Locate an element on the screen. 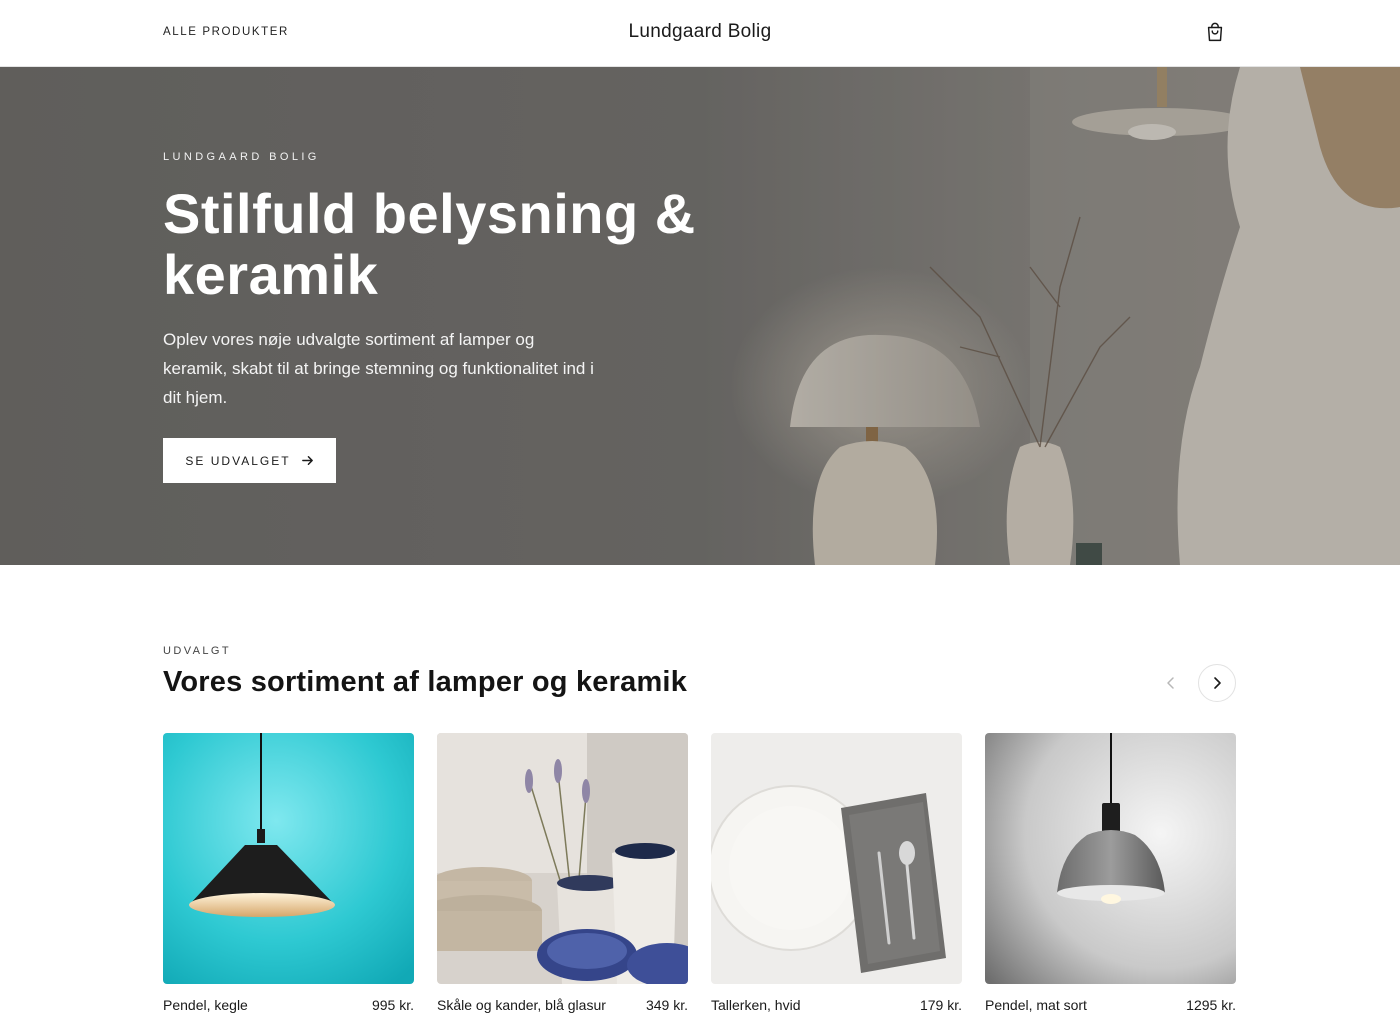  product-price: 995 kr. is located at coordinates (392, 1005).